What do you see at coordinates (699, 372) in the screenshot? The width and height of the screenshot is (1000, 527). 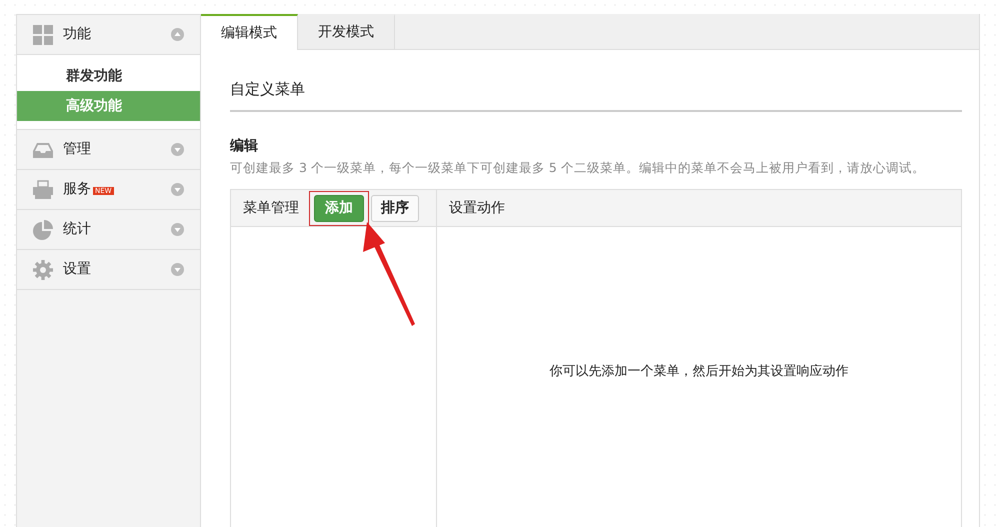 I see `empty-message: 你可以先添加一个菜单，然后开始为其设置响应动作` at bounding box center [699, 372].